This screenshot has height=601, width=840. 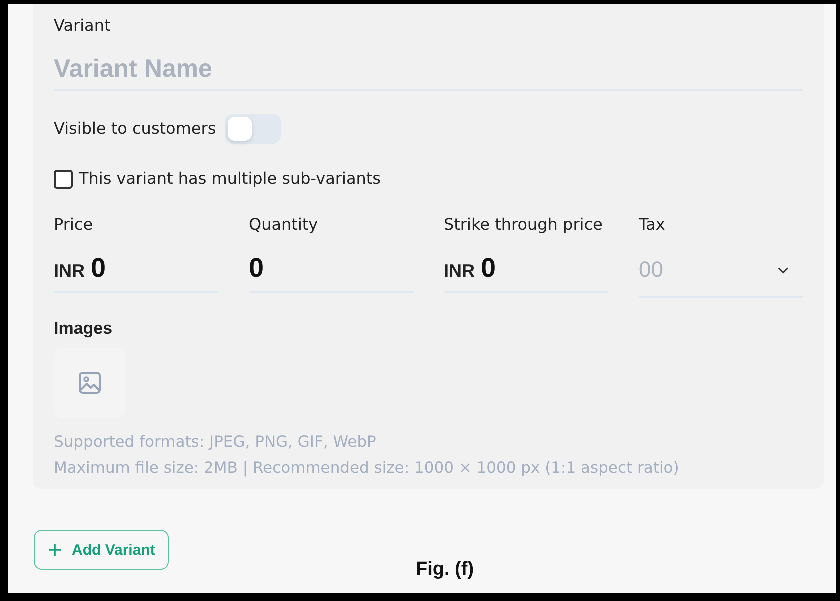 What do you see at coordinates (783, 270) in the screenshot?
I see `chevron-down-icon` at bounding box center [783, 270].